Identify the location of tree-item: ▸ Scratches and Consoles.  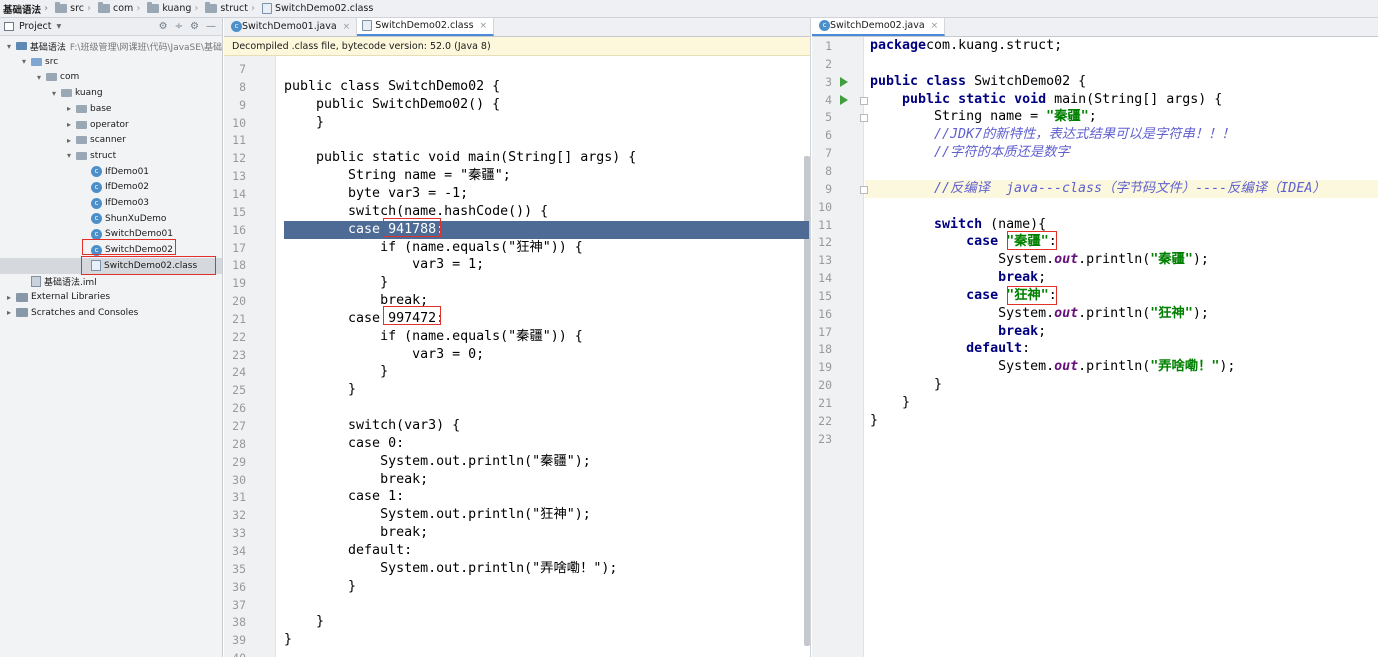
(111, 313).